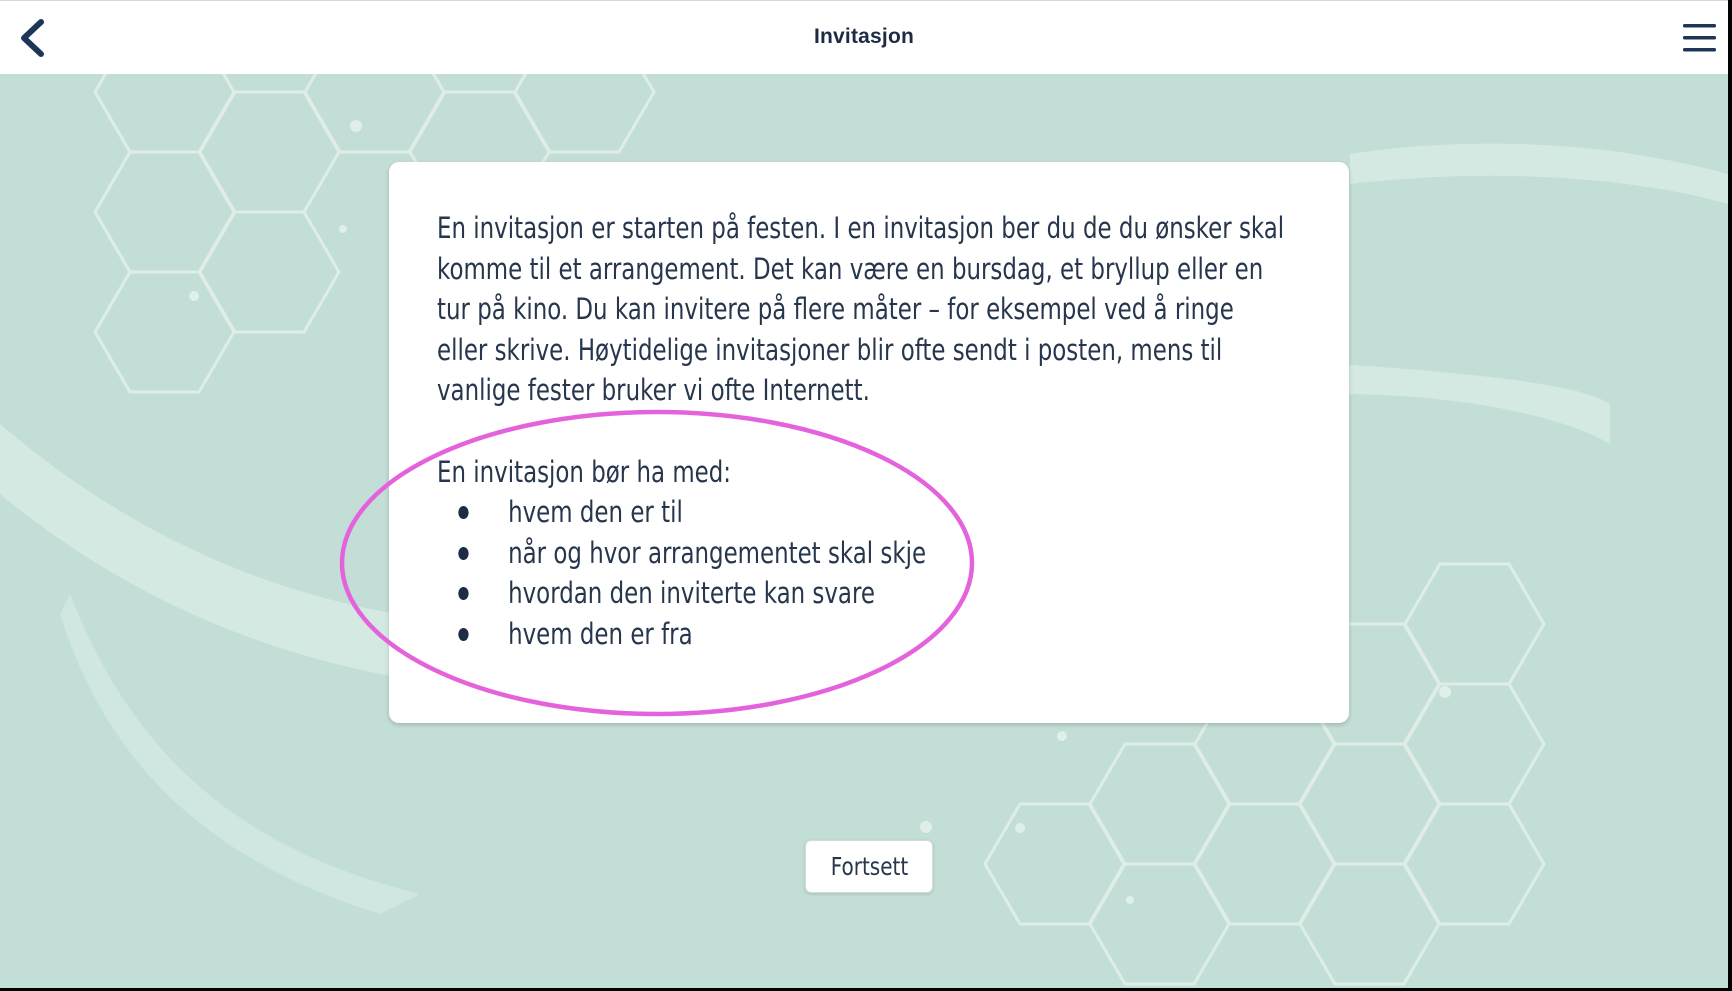 This screenshot has width=1732, height=991. What do you see at coordinates (584, 471) in the screenshot?
I see `list-intro: En invitasjon bør ha med:` at bounding box center [584, 471].